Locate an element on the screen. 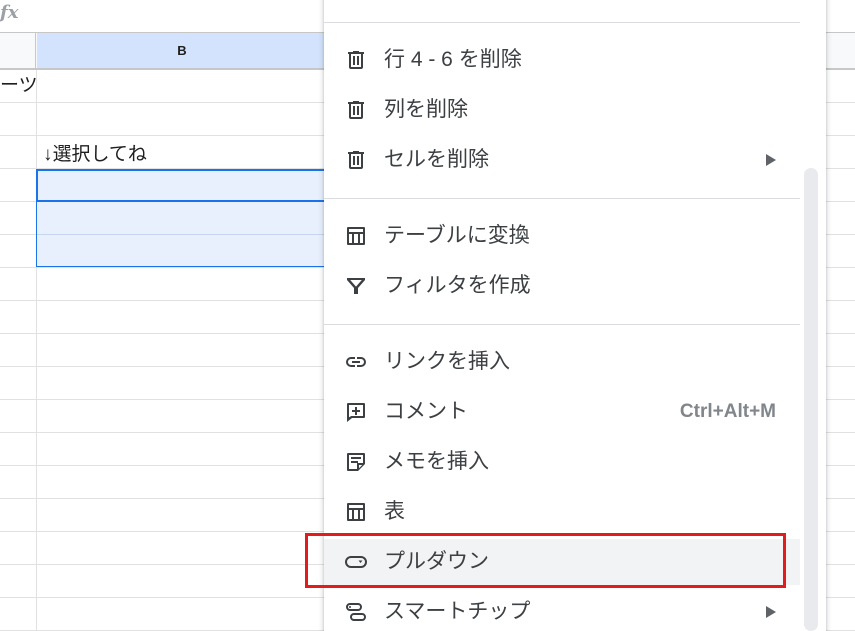 This screenshot has height=631, width=855. menu-item-label: 表 is located at coordinates (394, 511).